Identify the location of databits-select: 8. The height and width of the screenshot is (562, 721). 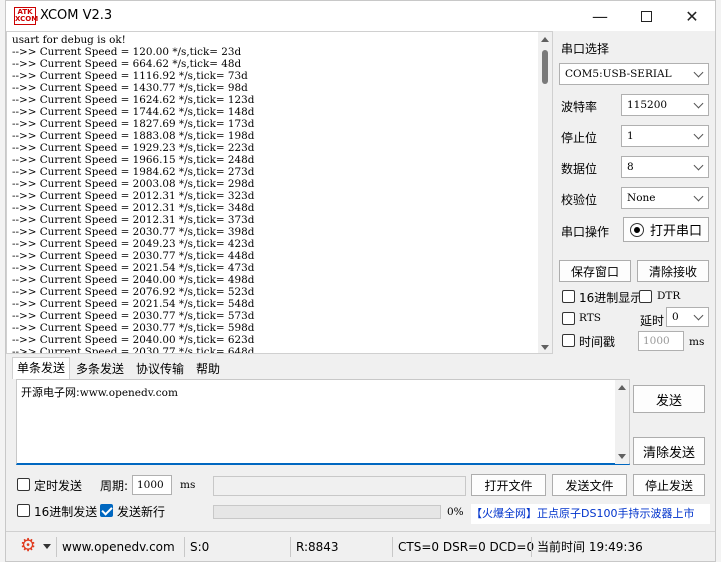
(665, 167).